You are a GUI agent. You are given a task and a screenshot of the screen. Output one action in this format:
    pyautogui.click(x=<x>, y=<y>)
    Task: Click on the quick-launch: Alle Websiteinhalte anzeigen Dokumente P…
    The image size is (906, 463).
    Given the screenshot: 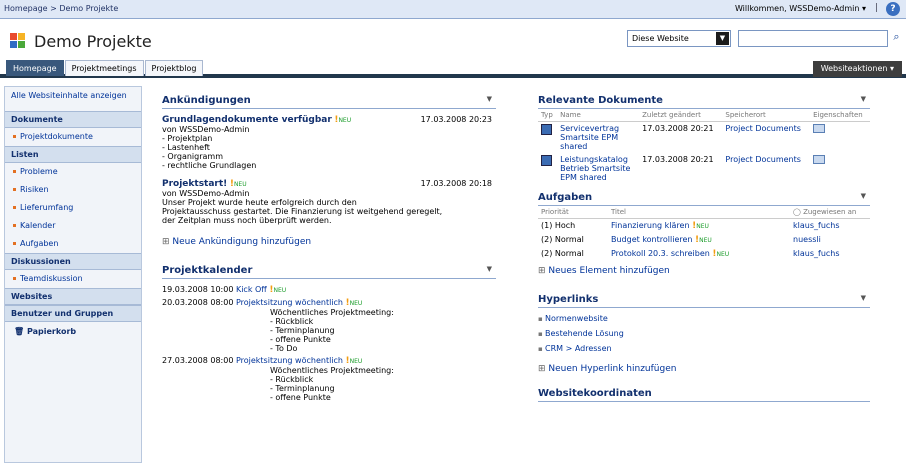 What is the action you would take?
    pyautogui.click(x=73, y=274)
    